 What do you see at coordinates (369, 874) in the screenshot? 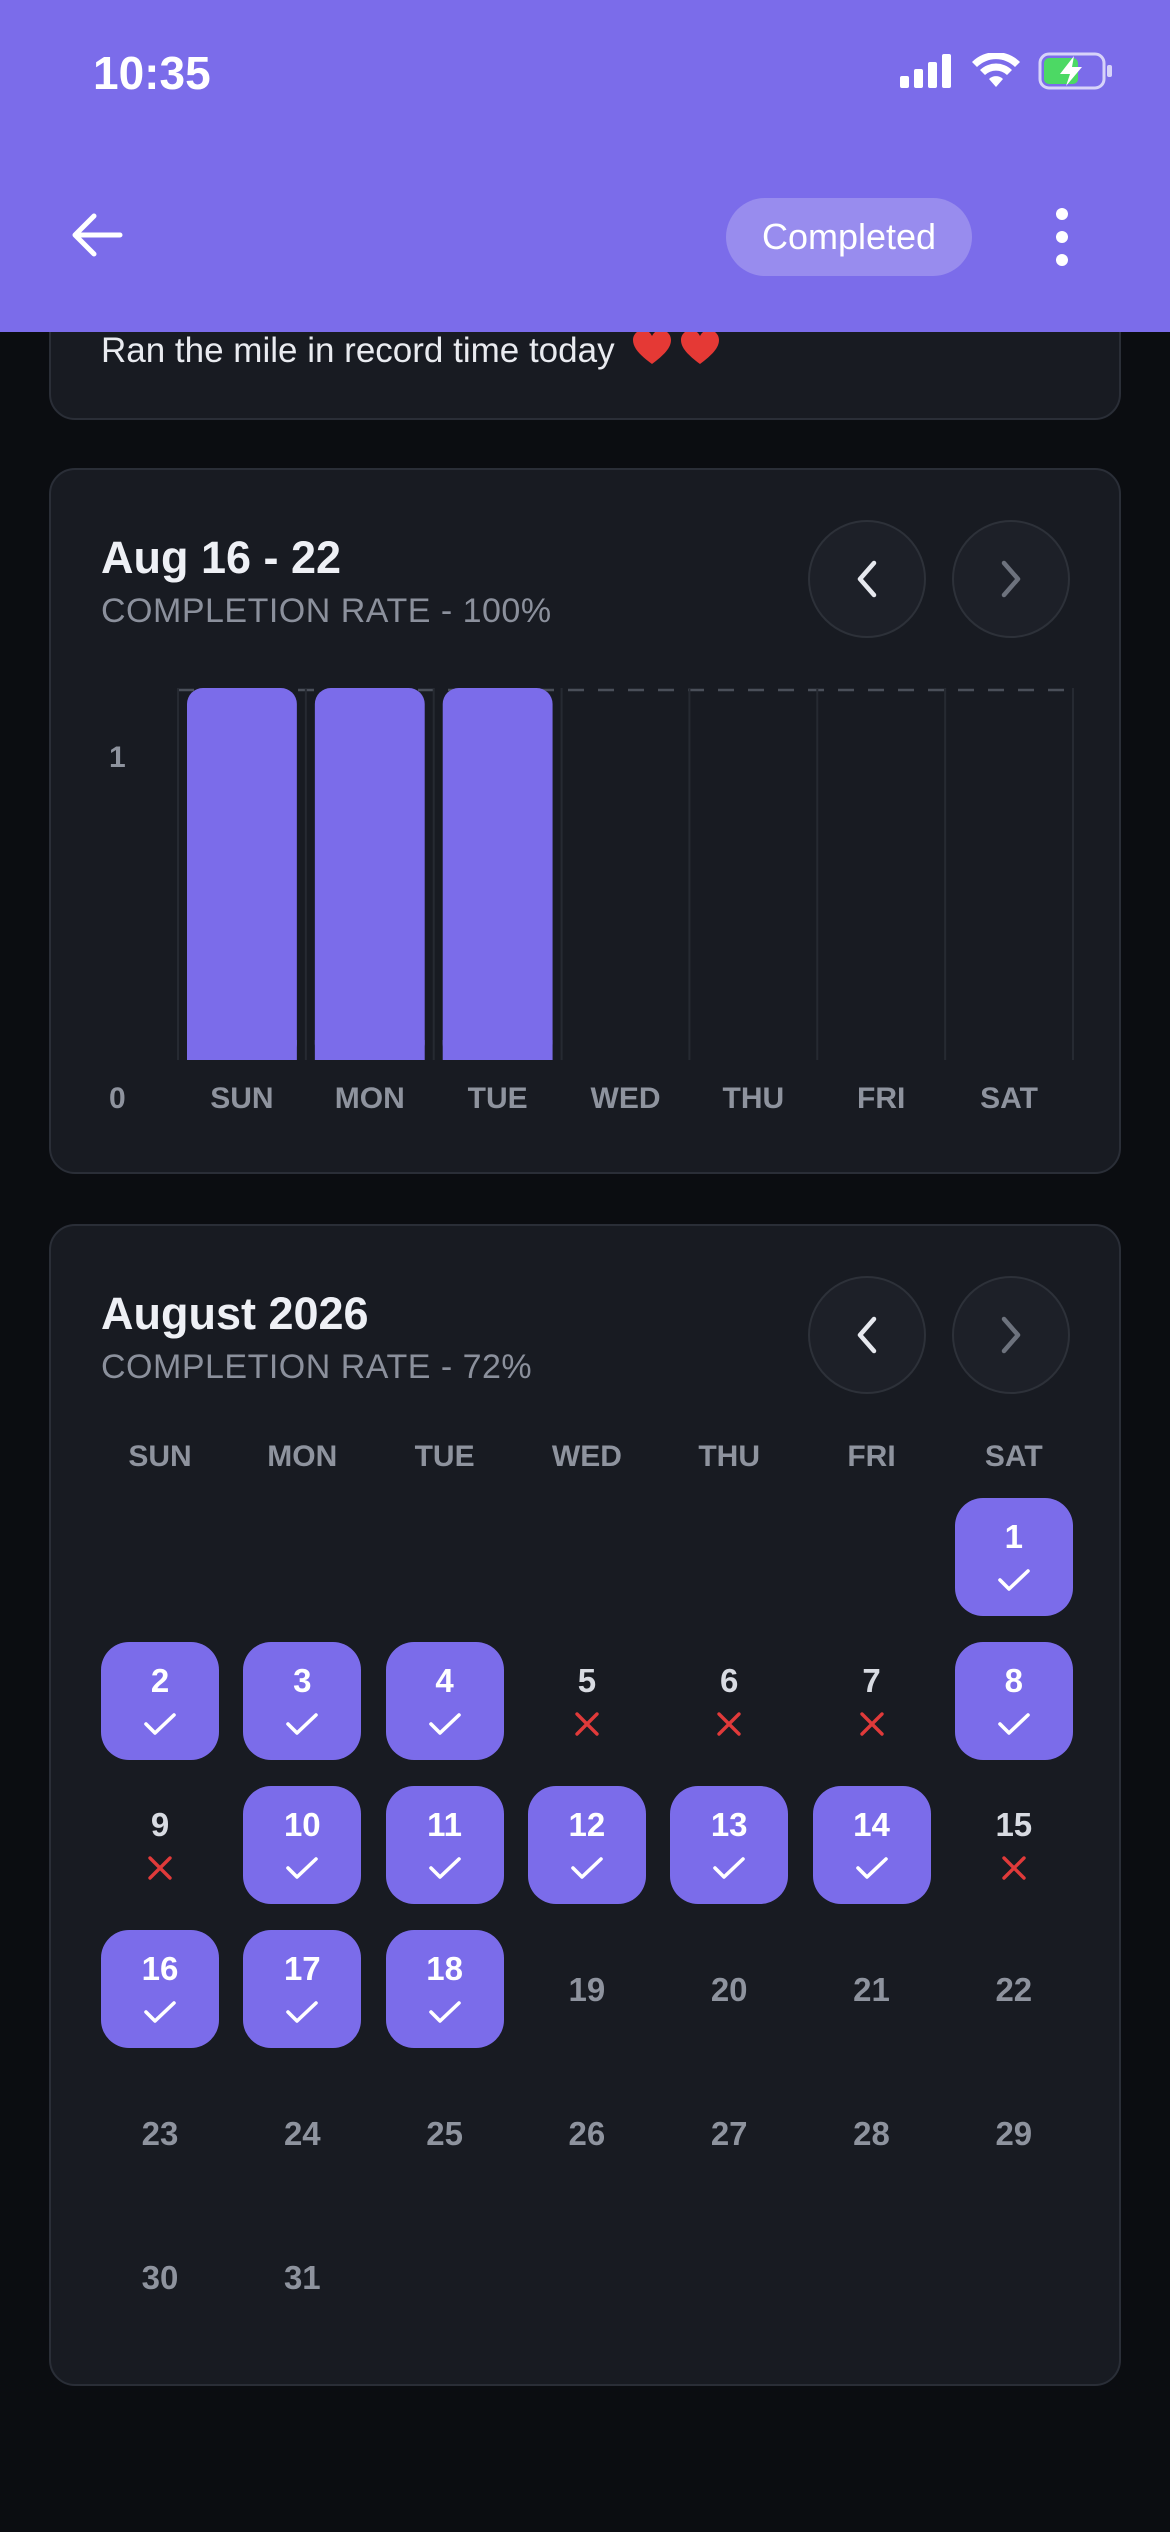
I see `bar-mon` at bounding box center [369, 874].